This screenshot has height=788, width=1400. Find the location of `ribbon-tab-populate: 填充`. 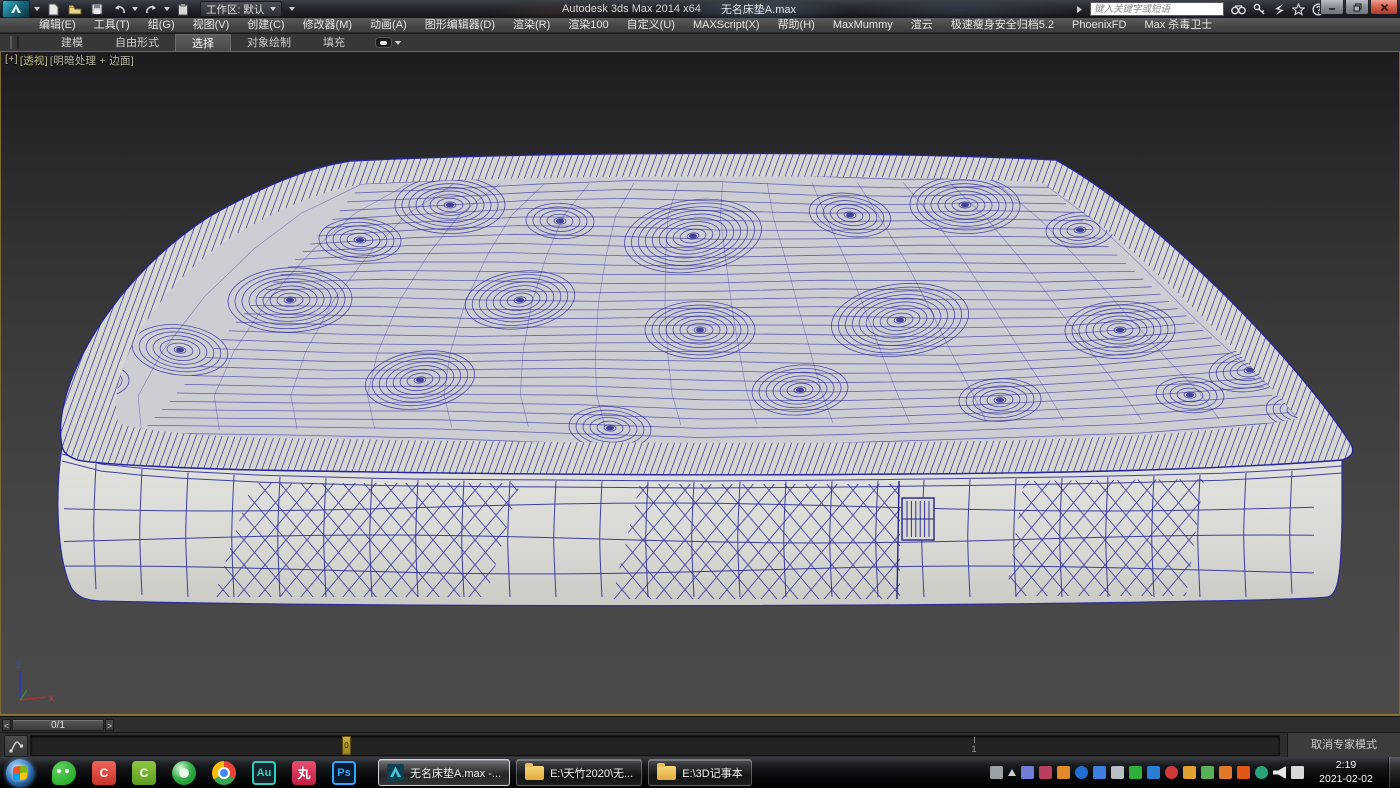

ribbon-tab-populate: 填充 is located at coordinates (334, 42).